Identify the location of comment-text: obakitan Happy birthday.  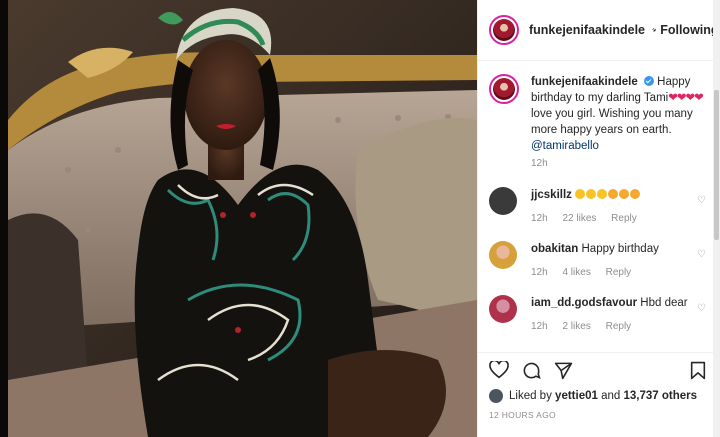
(595, 249).